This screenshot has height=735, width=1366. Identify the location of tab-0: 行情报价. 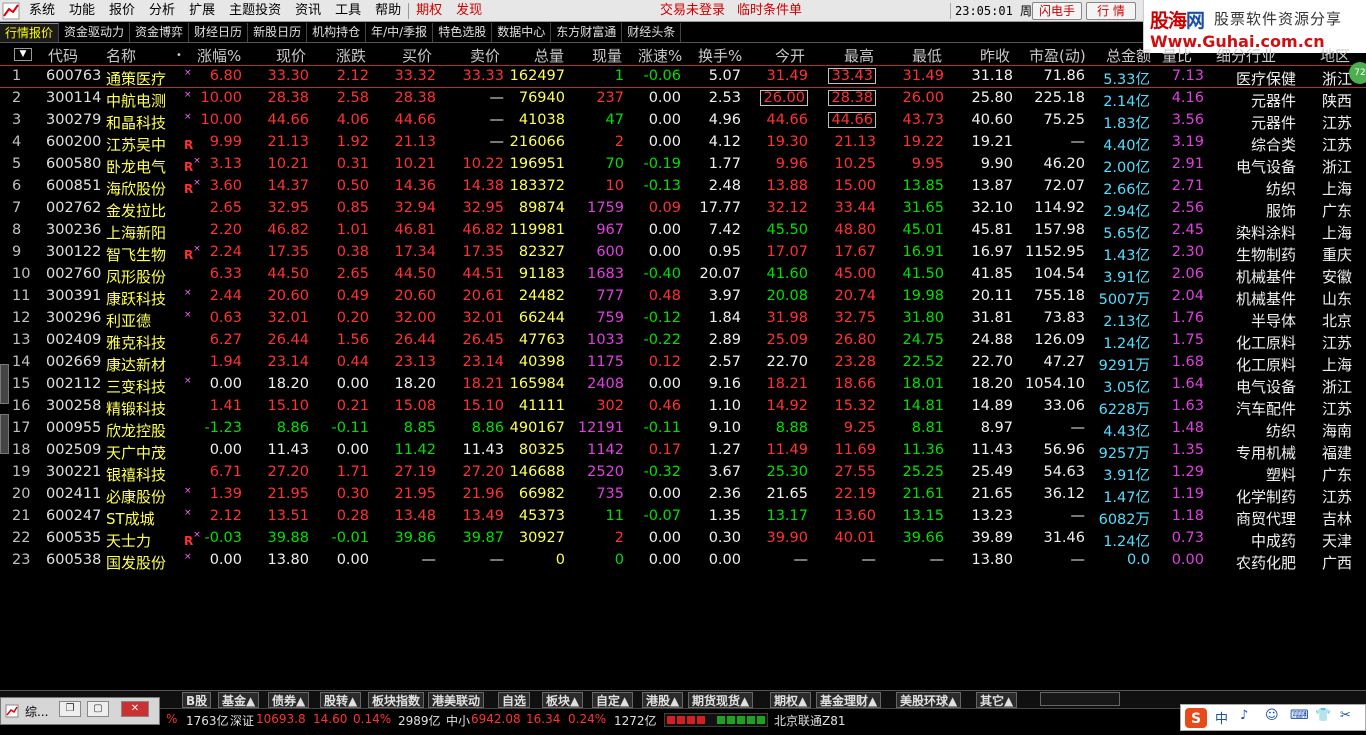
(30, 32).